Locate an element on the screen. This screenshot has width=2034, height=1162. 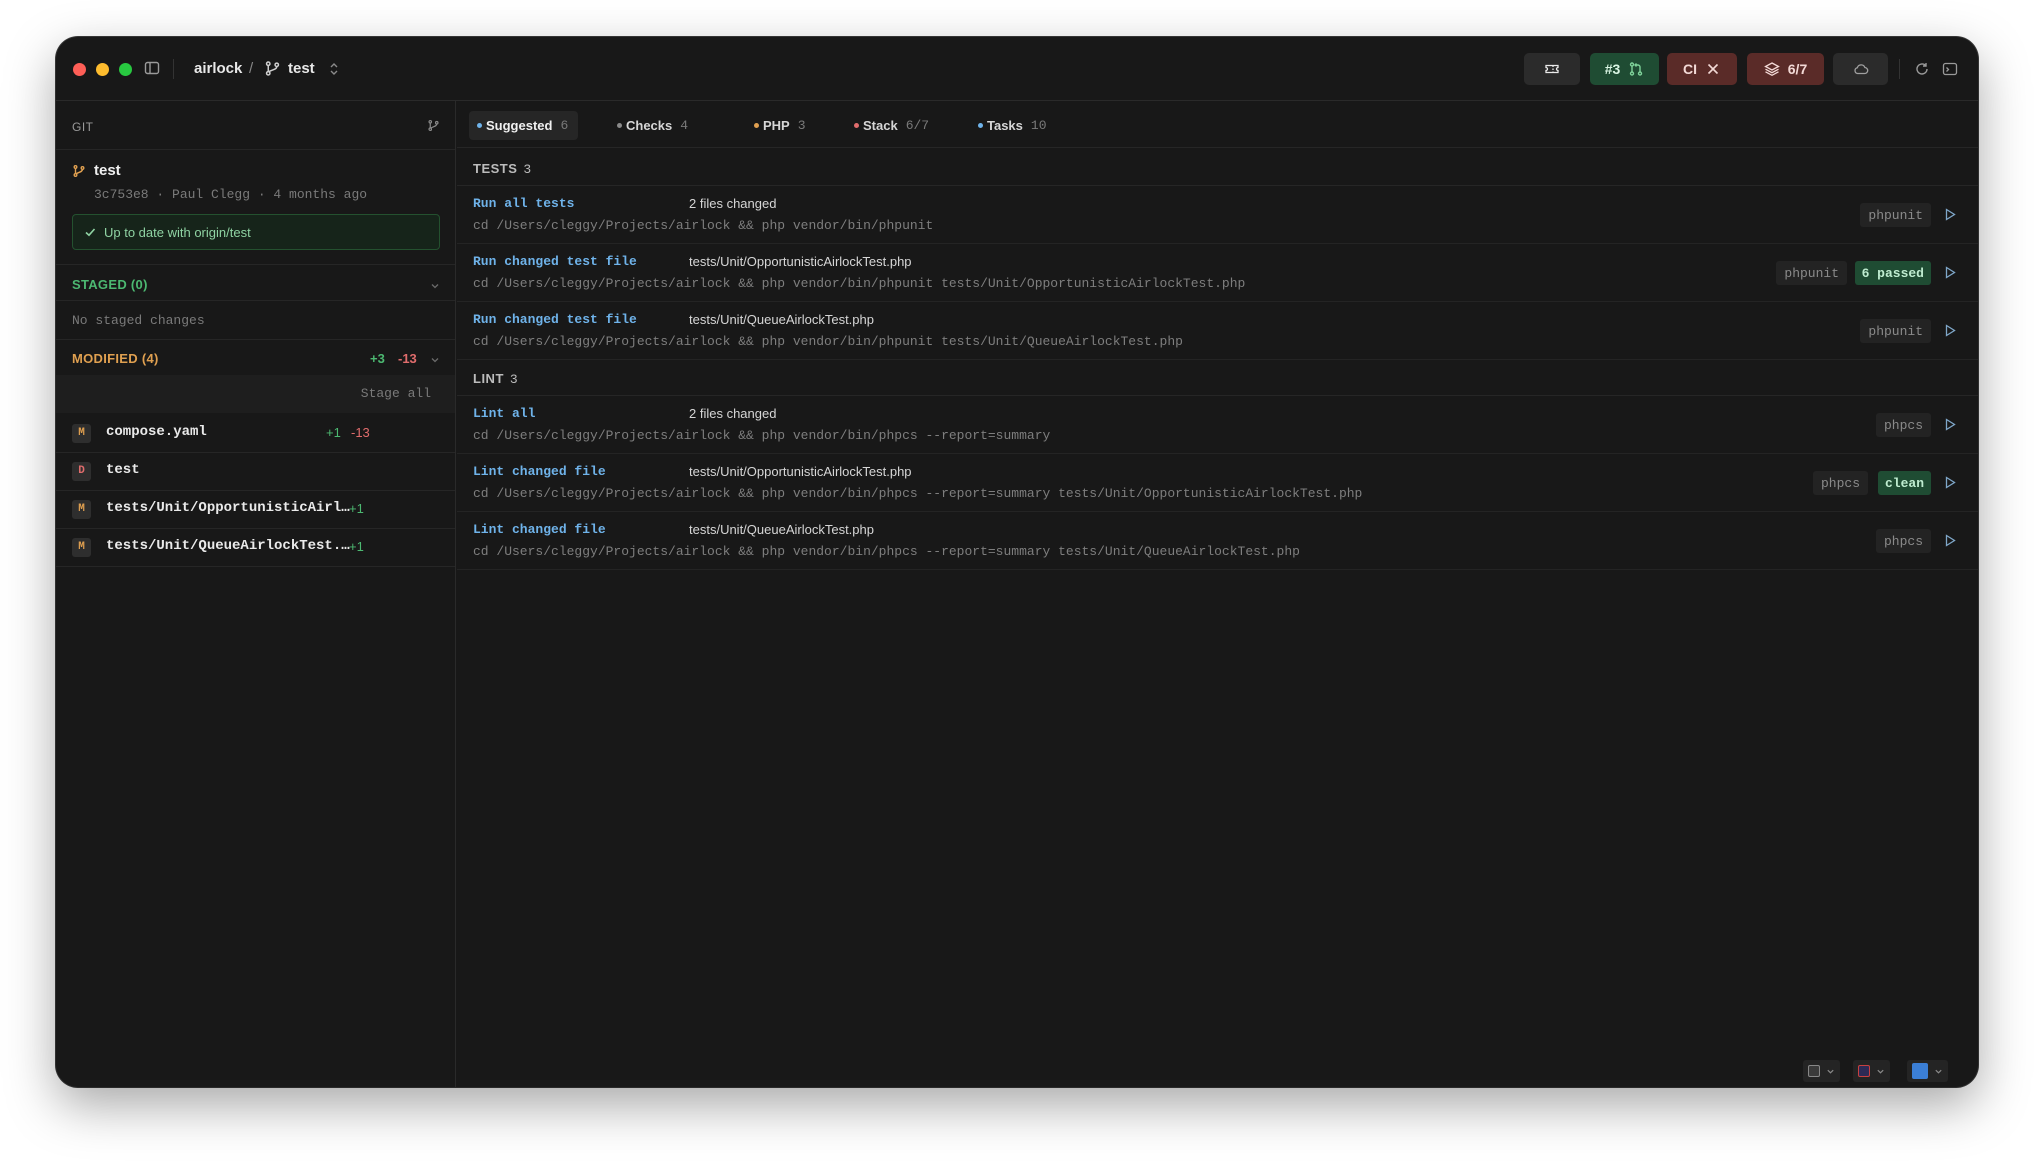
tab-suggested: Suggested 6 is located at coordinates (524, 125).